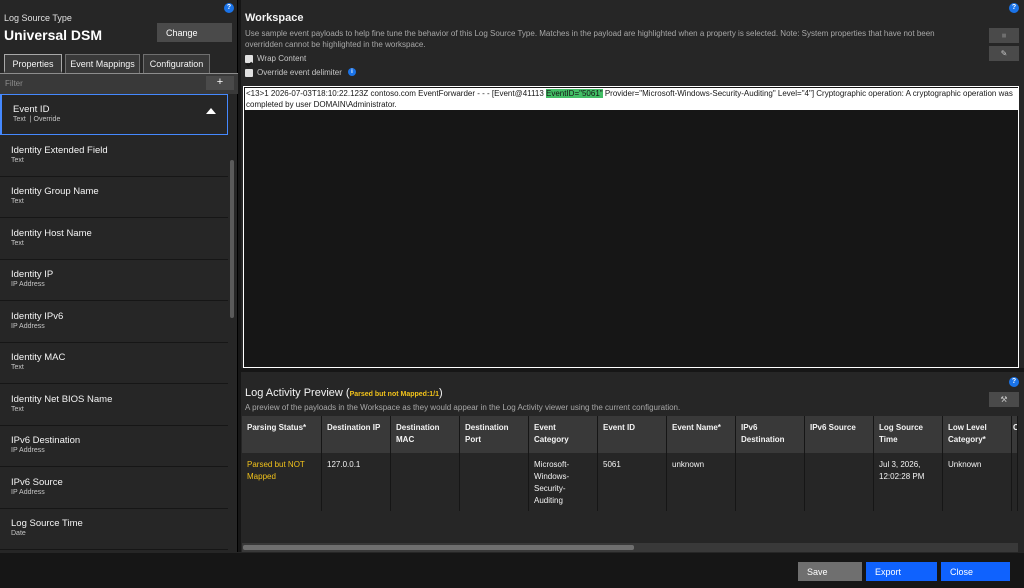 The image size is (1024, 588). Describe the element at coordinates (249, 61) in the screenshot. I see `wrap-content-checkbox` at that location.